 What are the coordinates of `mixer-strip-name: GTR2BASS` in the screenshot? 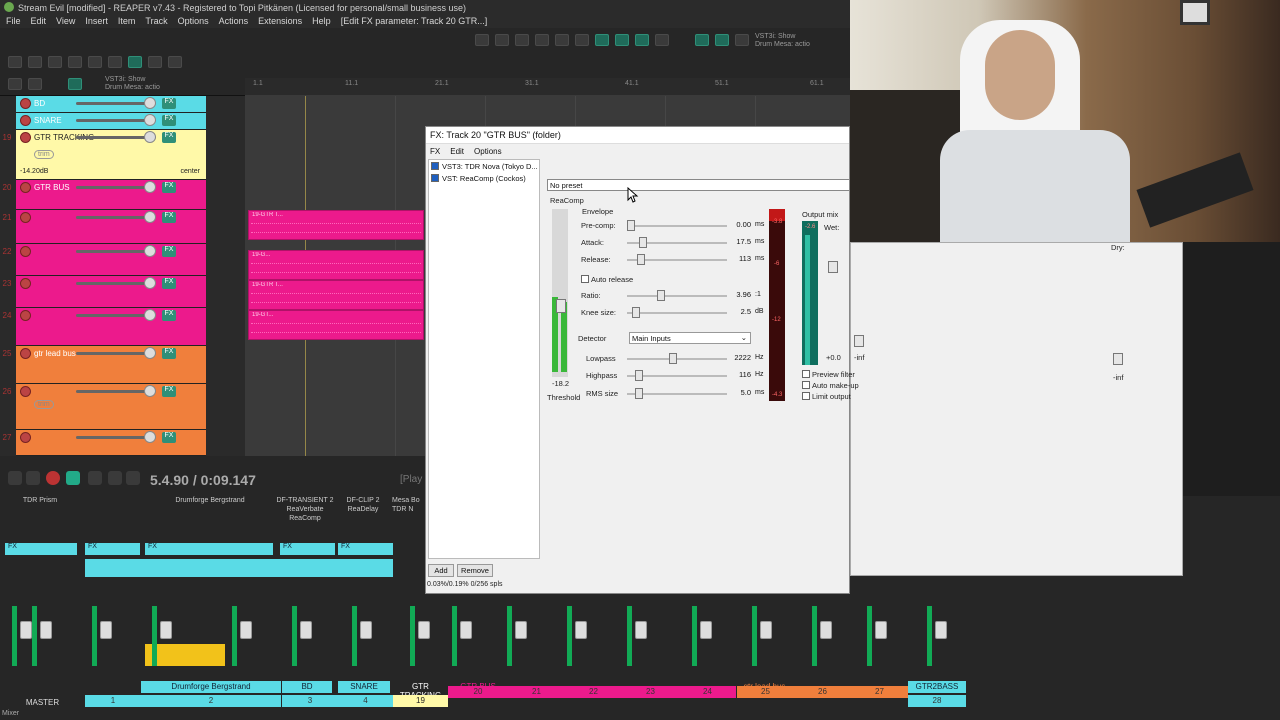 It's located at (937, 687).